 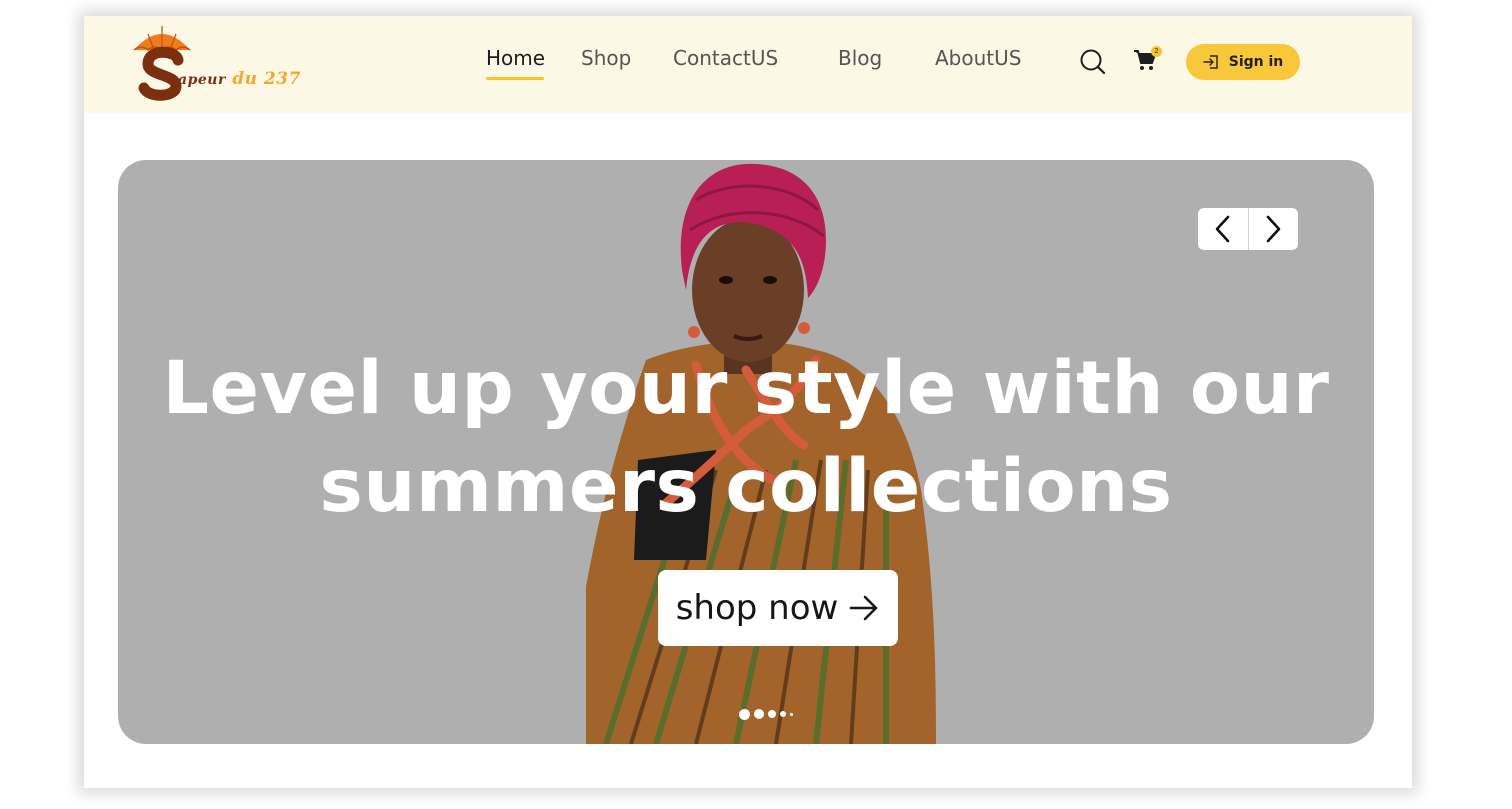 I want to click on brand-name-suffix: du 237, so click(x=266, y=79).